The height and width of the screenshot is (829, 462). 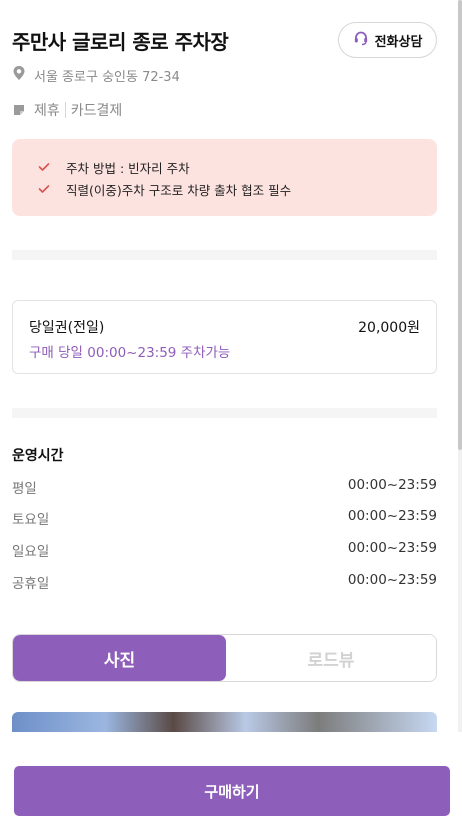 What do you see at coordinates (107, 77) in the screenshot?
I see `address-text: 서울 종로구 숭인동 72-34` at bounding box center [107, 77].